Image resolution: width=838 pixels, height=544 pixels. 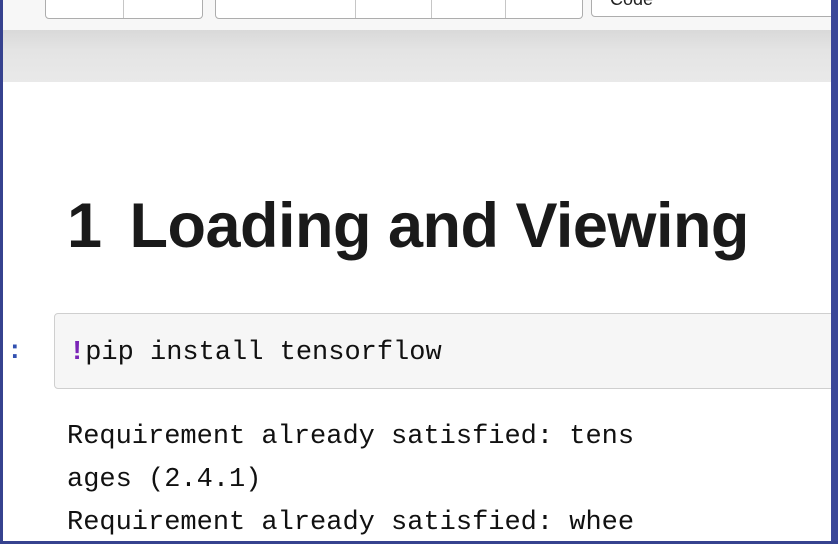 I want to click on cell-prompt: :, so click(x=15, y=351).